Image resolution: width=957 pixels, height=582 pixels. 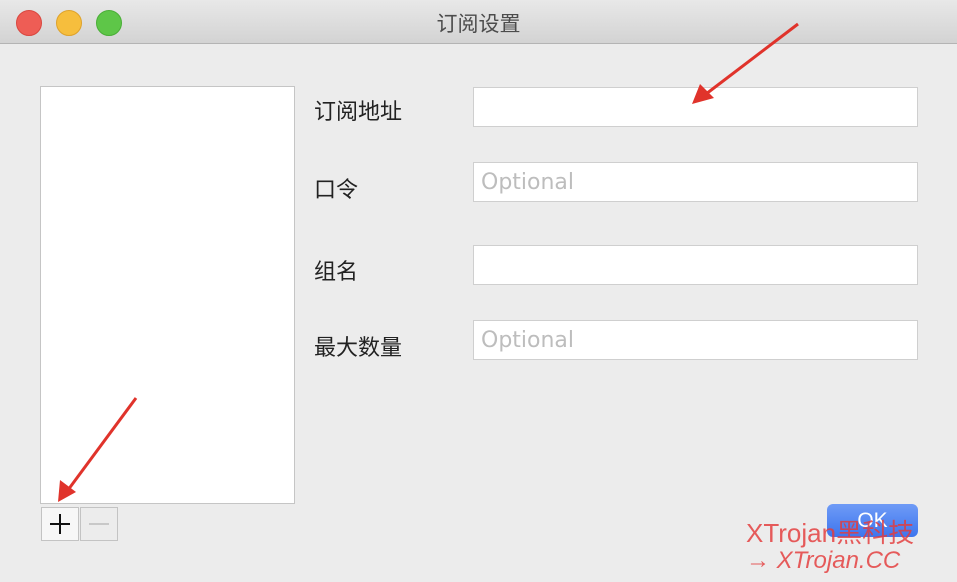 I want to click on max-count-input, so click(x=695, y=340).